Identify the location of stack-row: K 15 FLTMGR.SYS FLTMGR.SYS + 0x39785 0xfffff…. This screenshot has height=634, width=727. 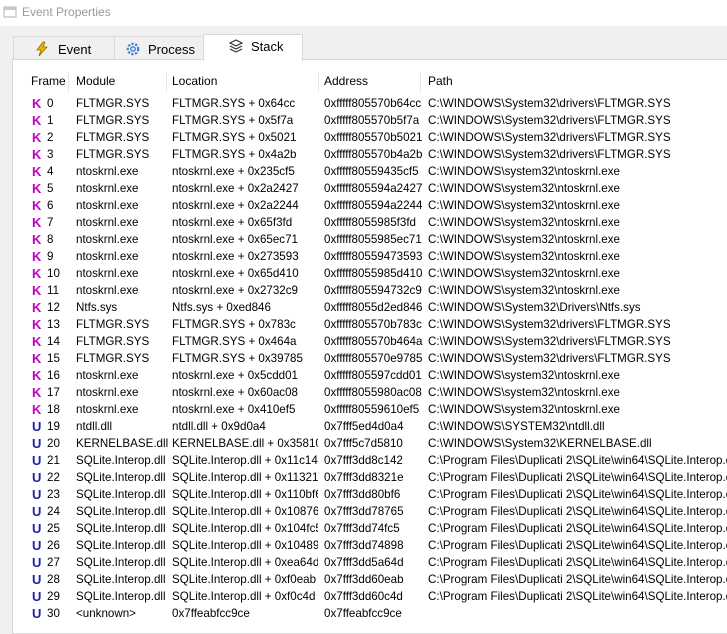
(363, 358).